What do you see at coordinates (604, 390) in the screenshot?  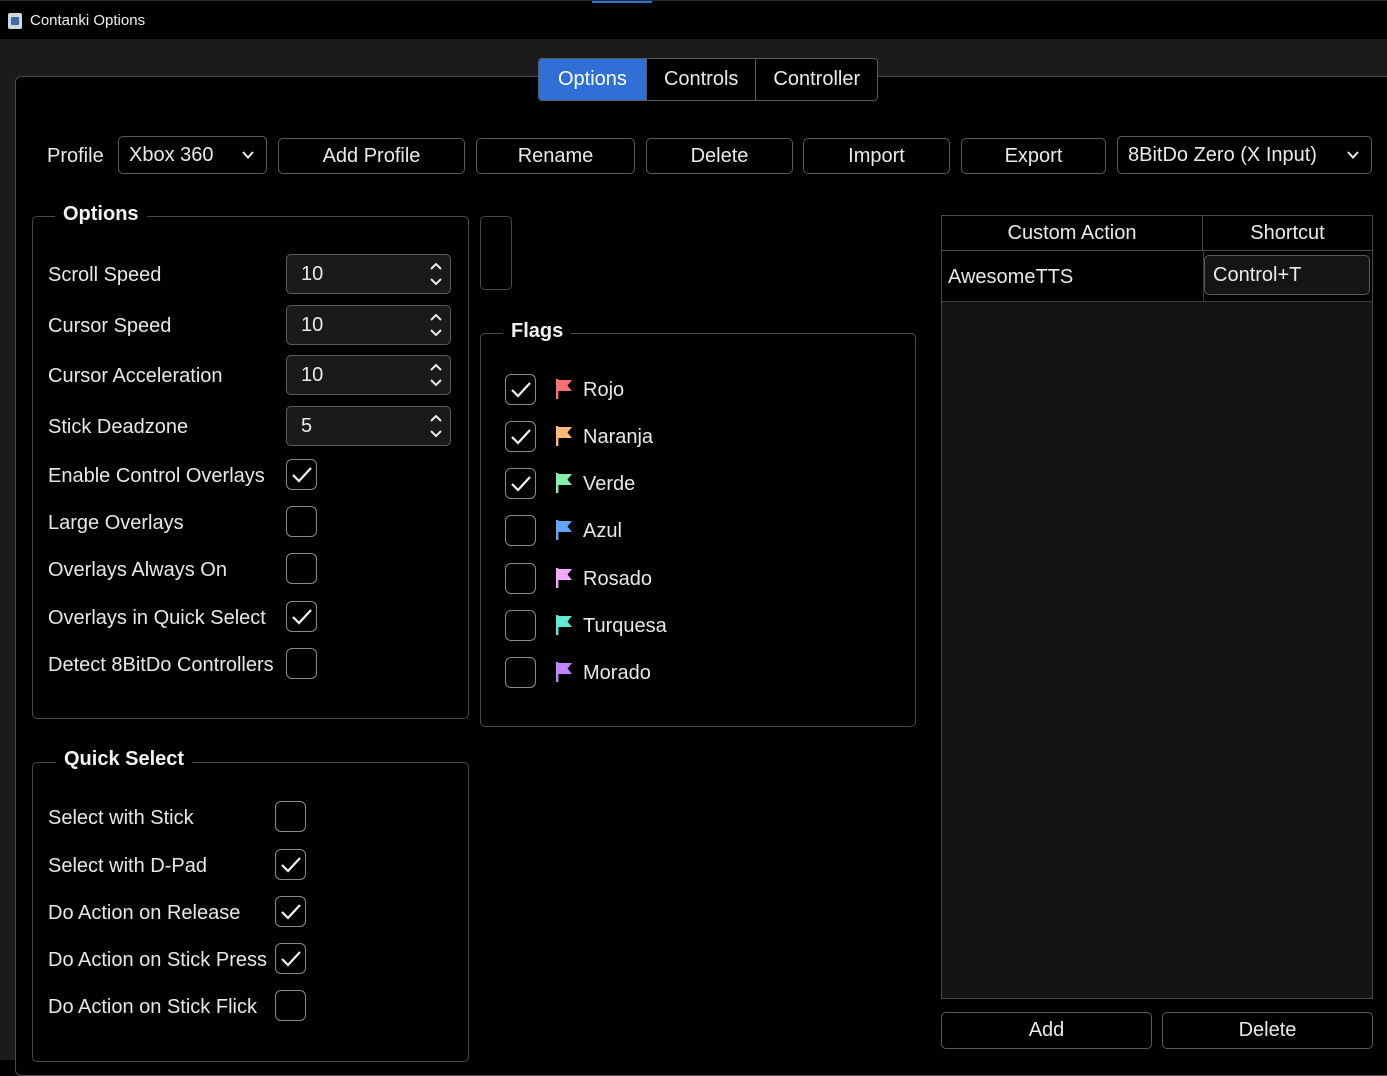 I see `flag-rojo-label: Rojo` at bounding box center [604, 390].